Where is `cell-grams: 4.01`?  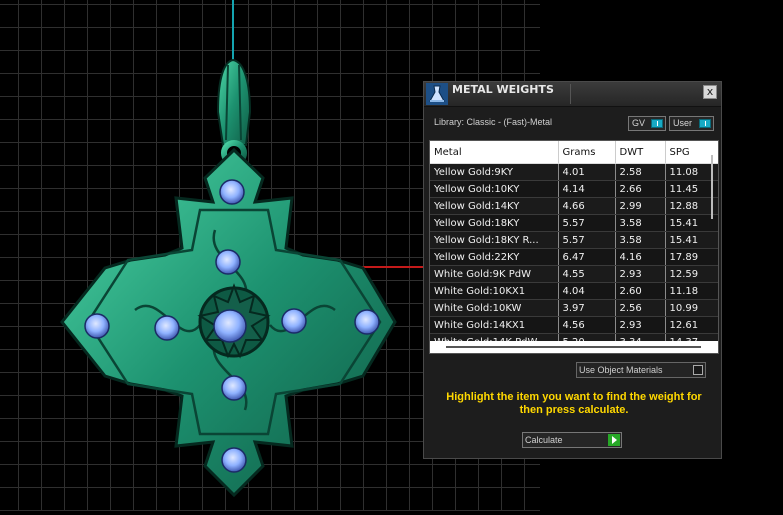 cell-grams: 4.01 is located at coordinates (587, 172).